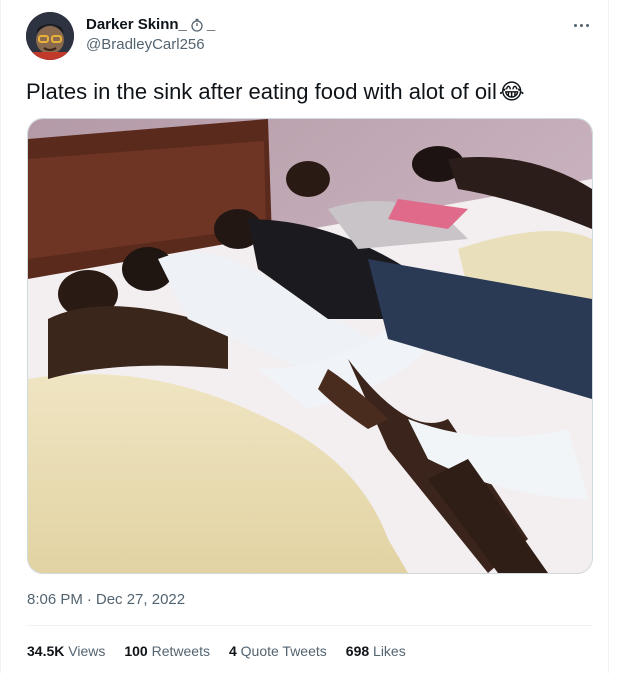 The width and height of the screenshot is (617, 673). I want to click on tweet-time: 8:06 PM, so click(55, 599).